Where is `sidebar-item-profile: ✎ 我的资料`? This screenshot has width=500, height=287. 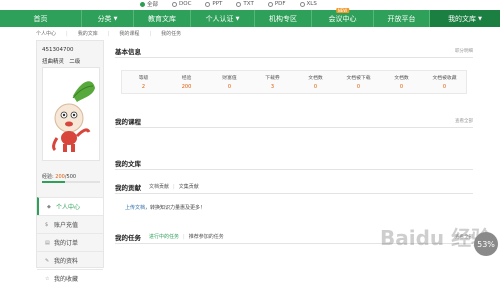
sidebar-item-profile: ✎ 我的资料 is located at coordinates (70, 260).